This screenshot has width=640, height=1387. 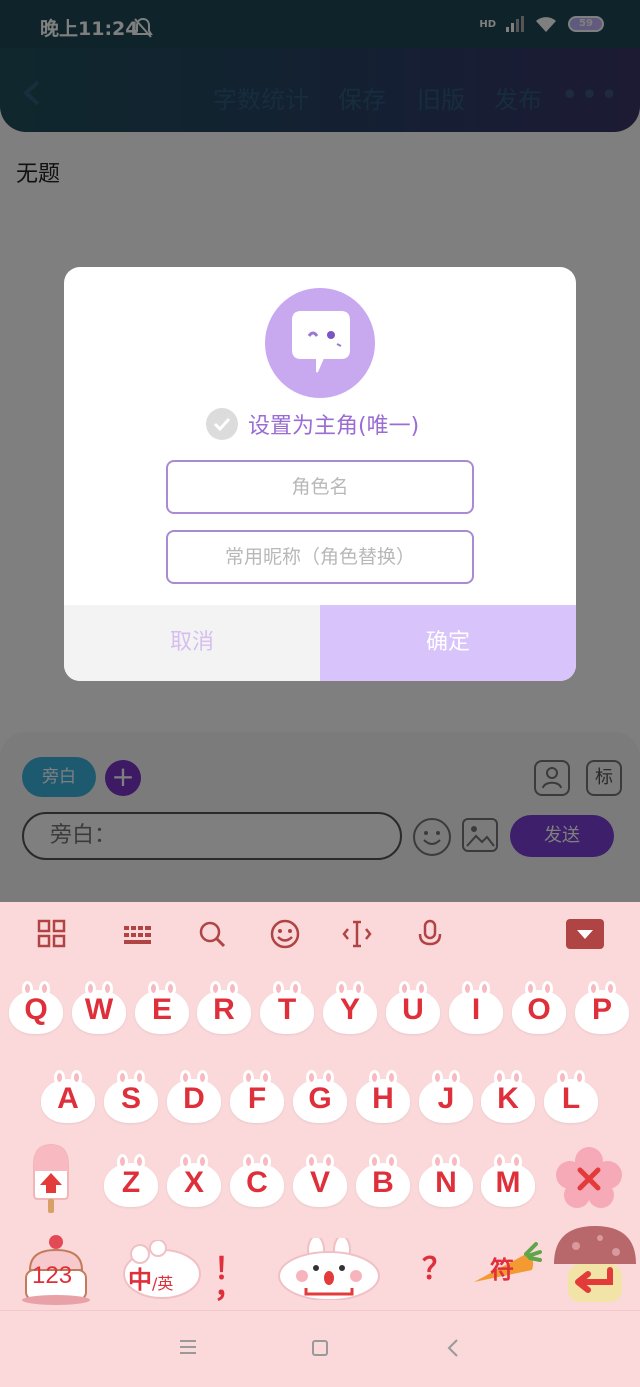 I want to click on avatar, so click(x=320, y=343).